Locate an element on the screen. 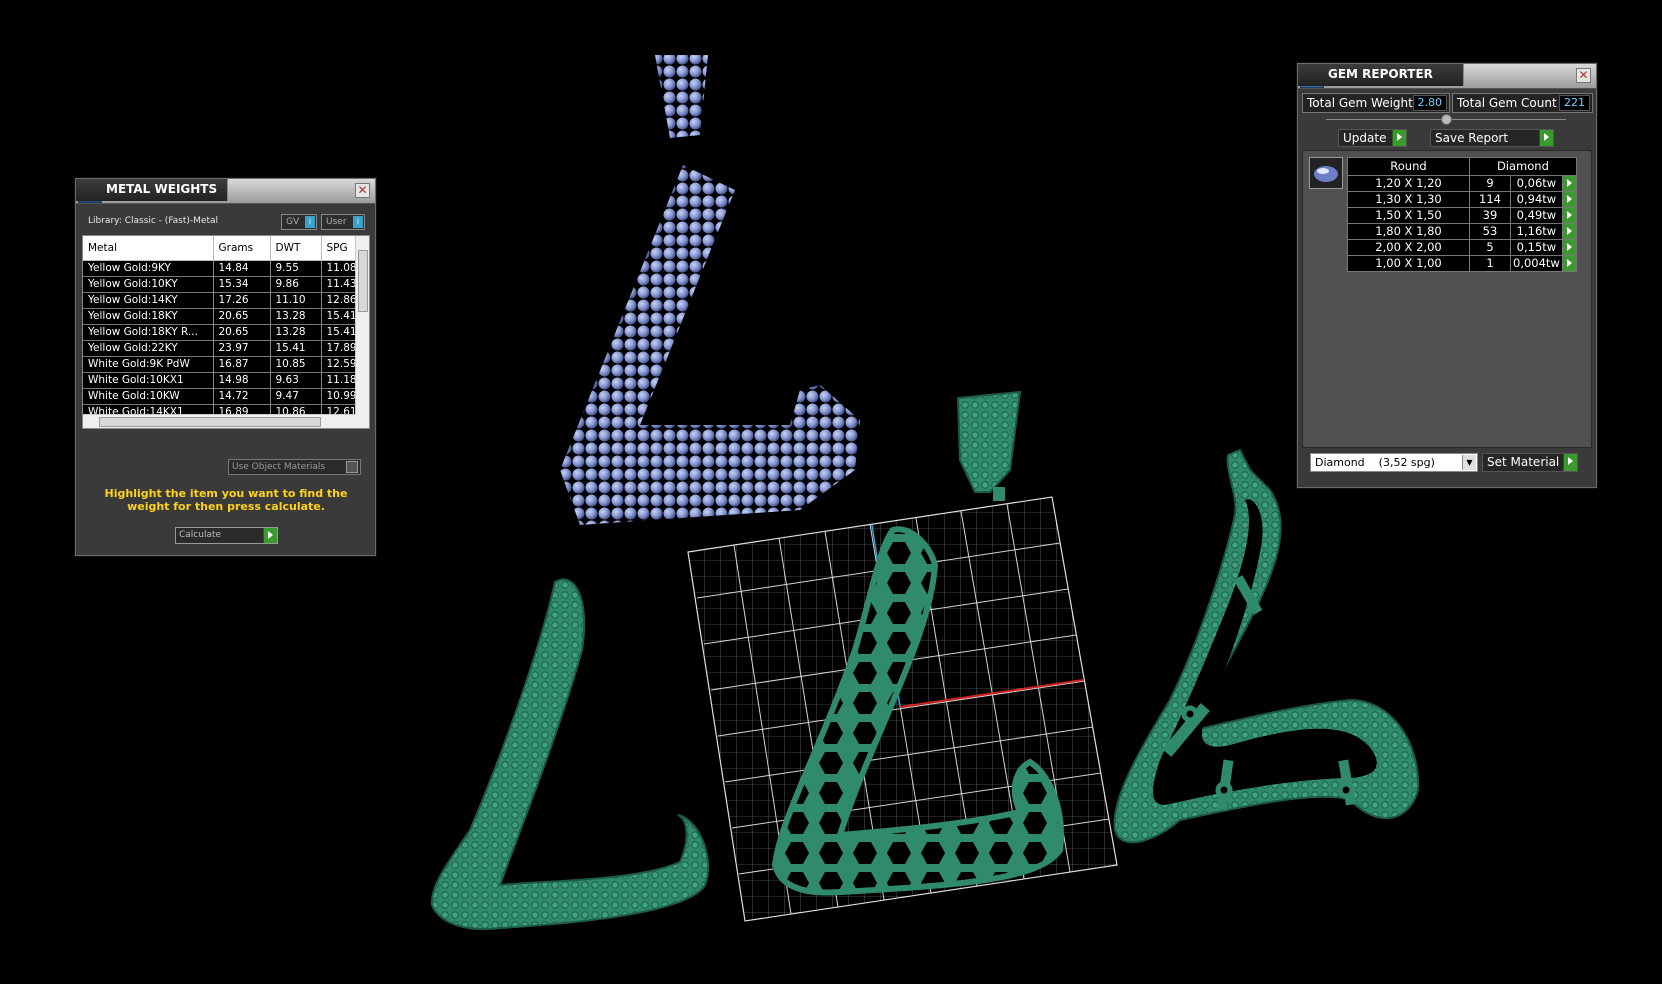 The width and height of the screenshot is (1662, 984). table-row: Yellow Gold:10KY 15.34 9.86 11.43 is located at coordinates (226, 284).